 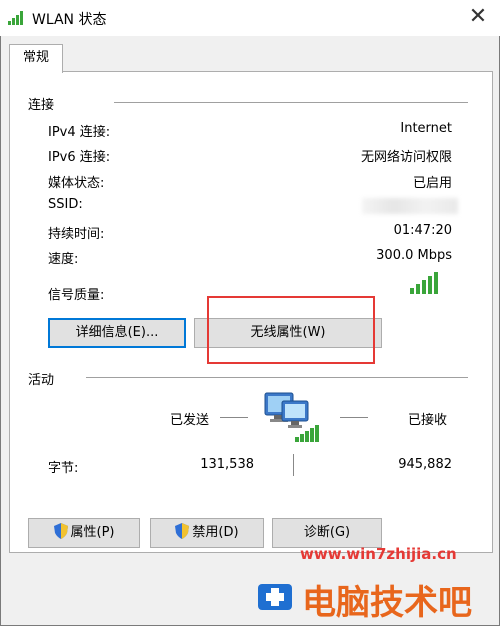 What do you see at coordinates (69, 20) in the screenshot?
I see `window-title: WLAN 状态` at bounding box center [69, 20].